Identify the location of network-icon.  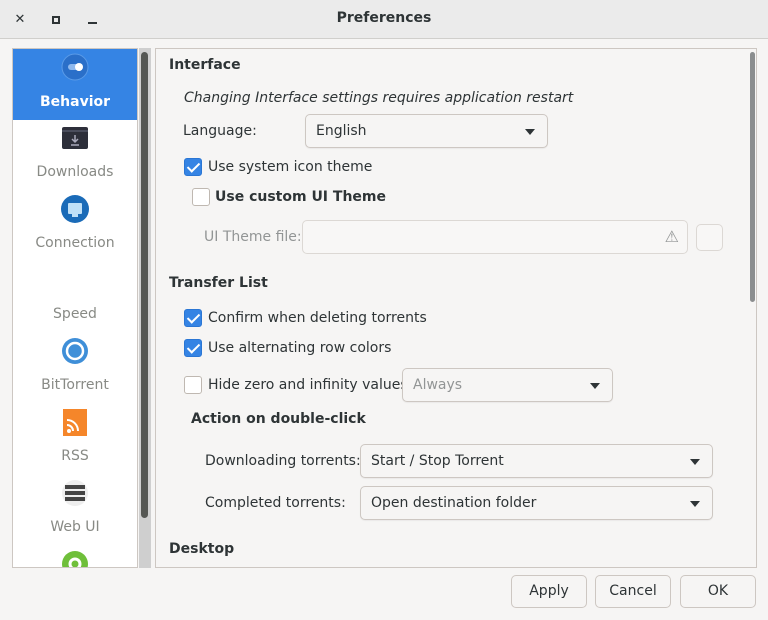
(75, 209).